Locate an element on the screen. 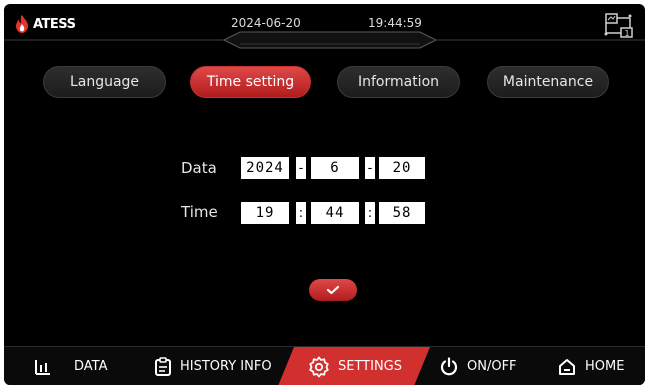 The width and height of the screenshot is (649, 389). nav-settings: SETTINGS is located at coordinates (355, 366).